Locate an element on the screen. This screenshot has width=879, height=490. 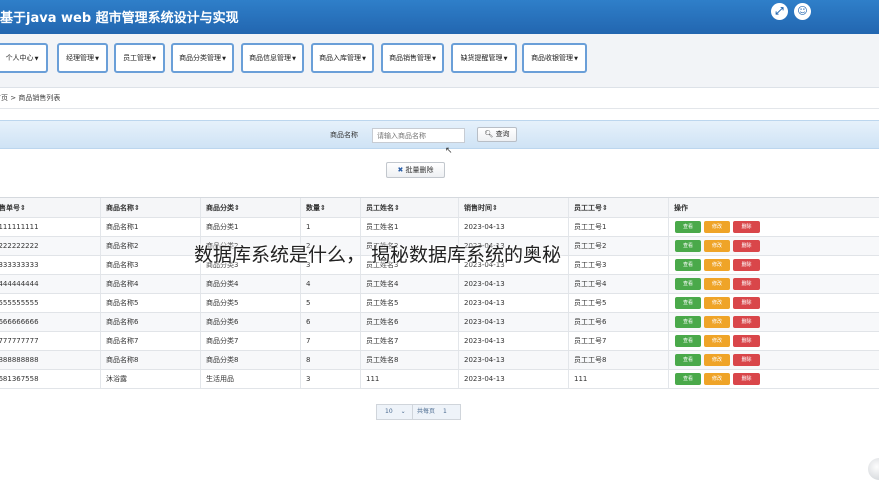
column-header: 商品分类⇕ is located at coordinates (250, 207).